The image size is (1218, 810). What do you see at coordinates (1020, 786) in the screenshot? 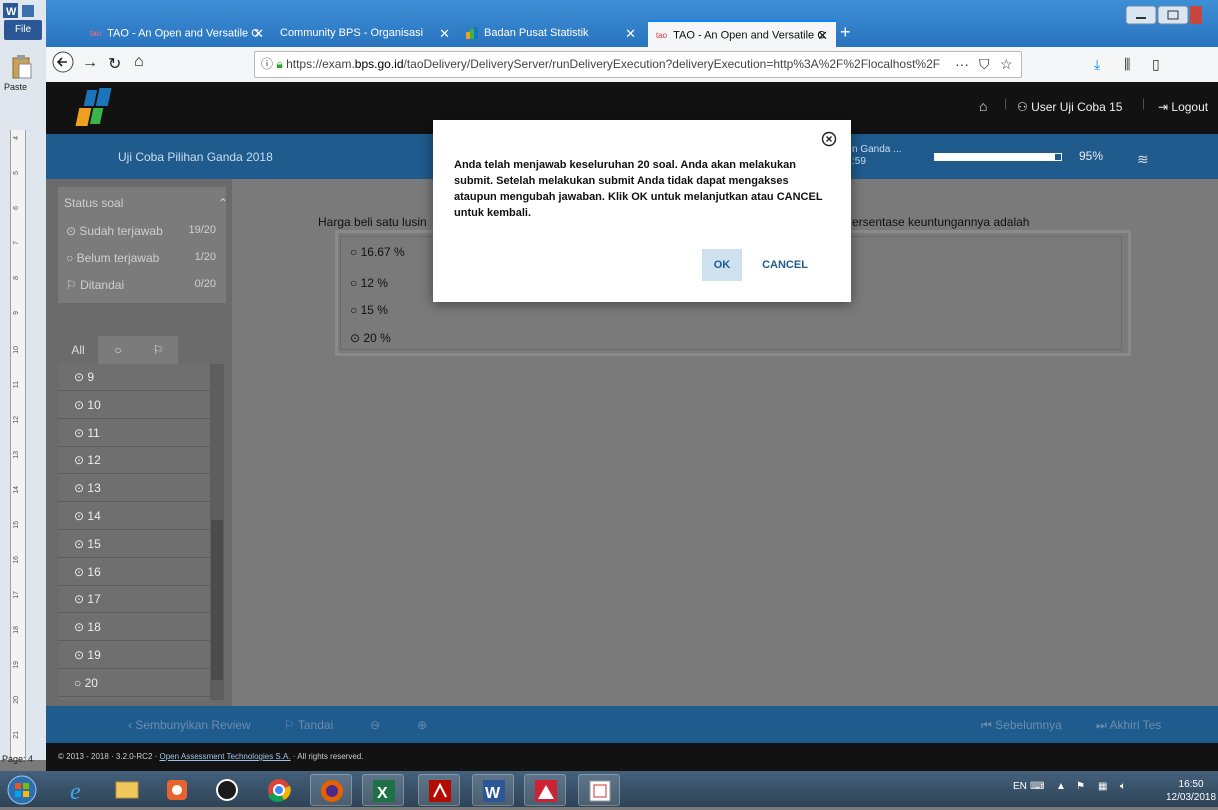
I see `language-indicator: EN` at bounding box center [1020, 786].